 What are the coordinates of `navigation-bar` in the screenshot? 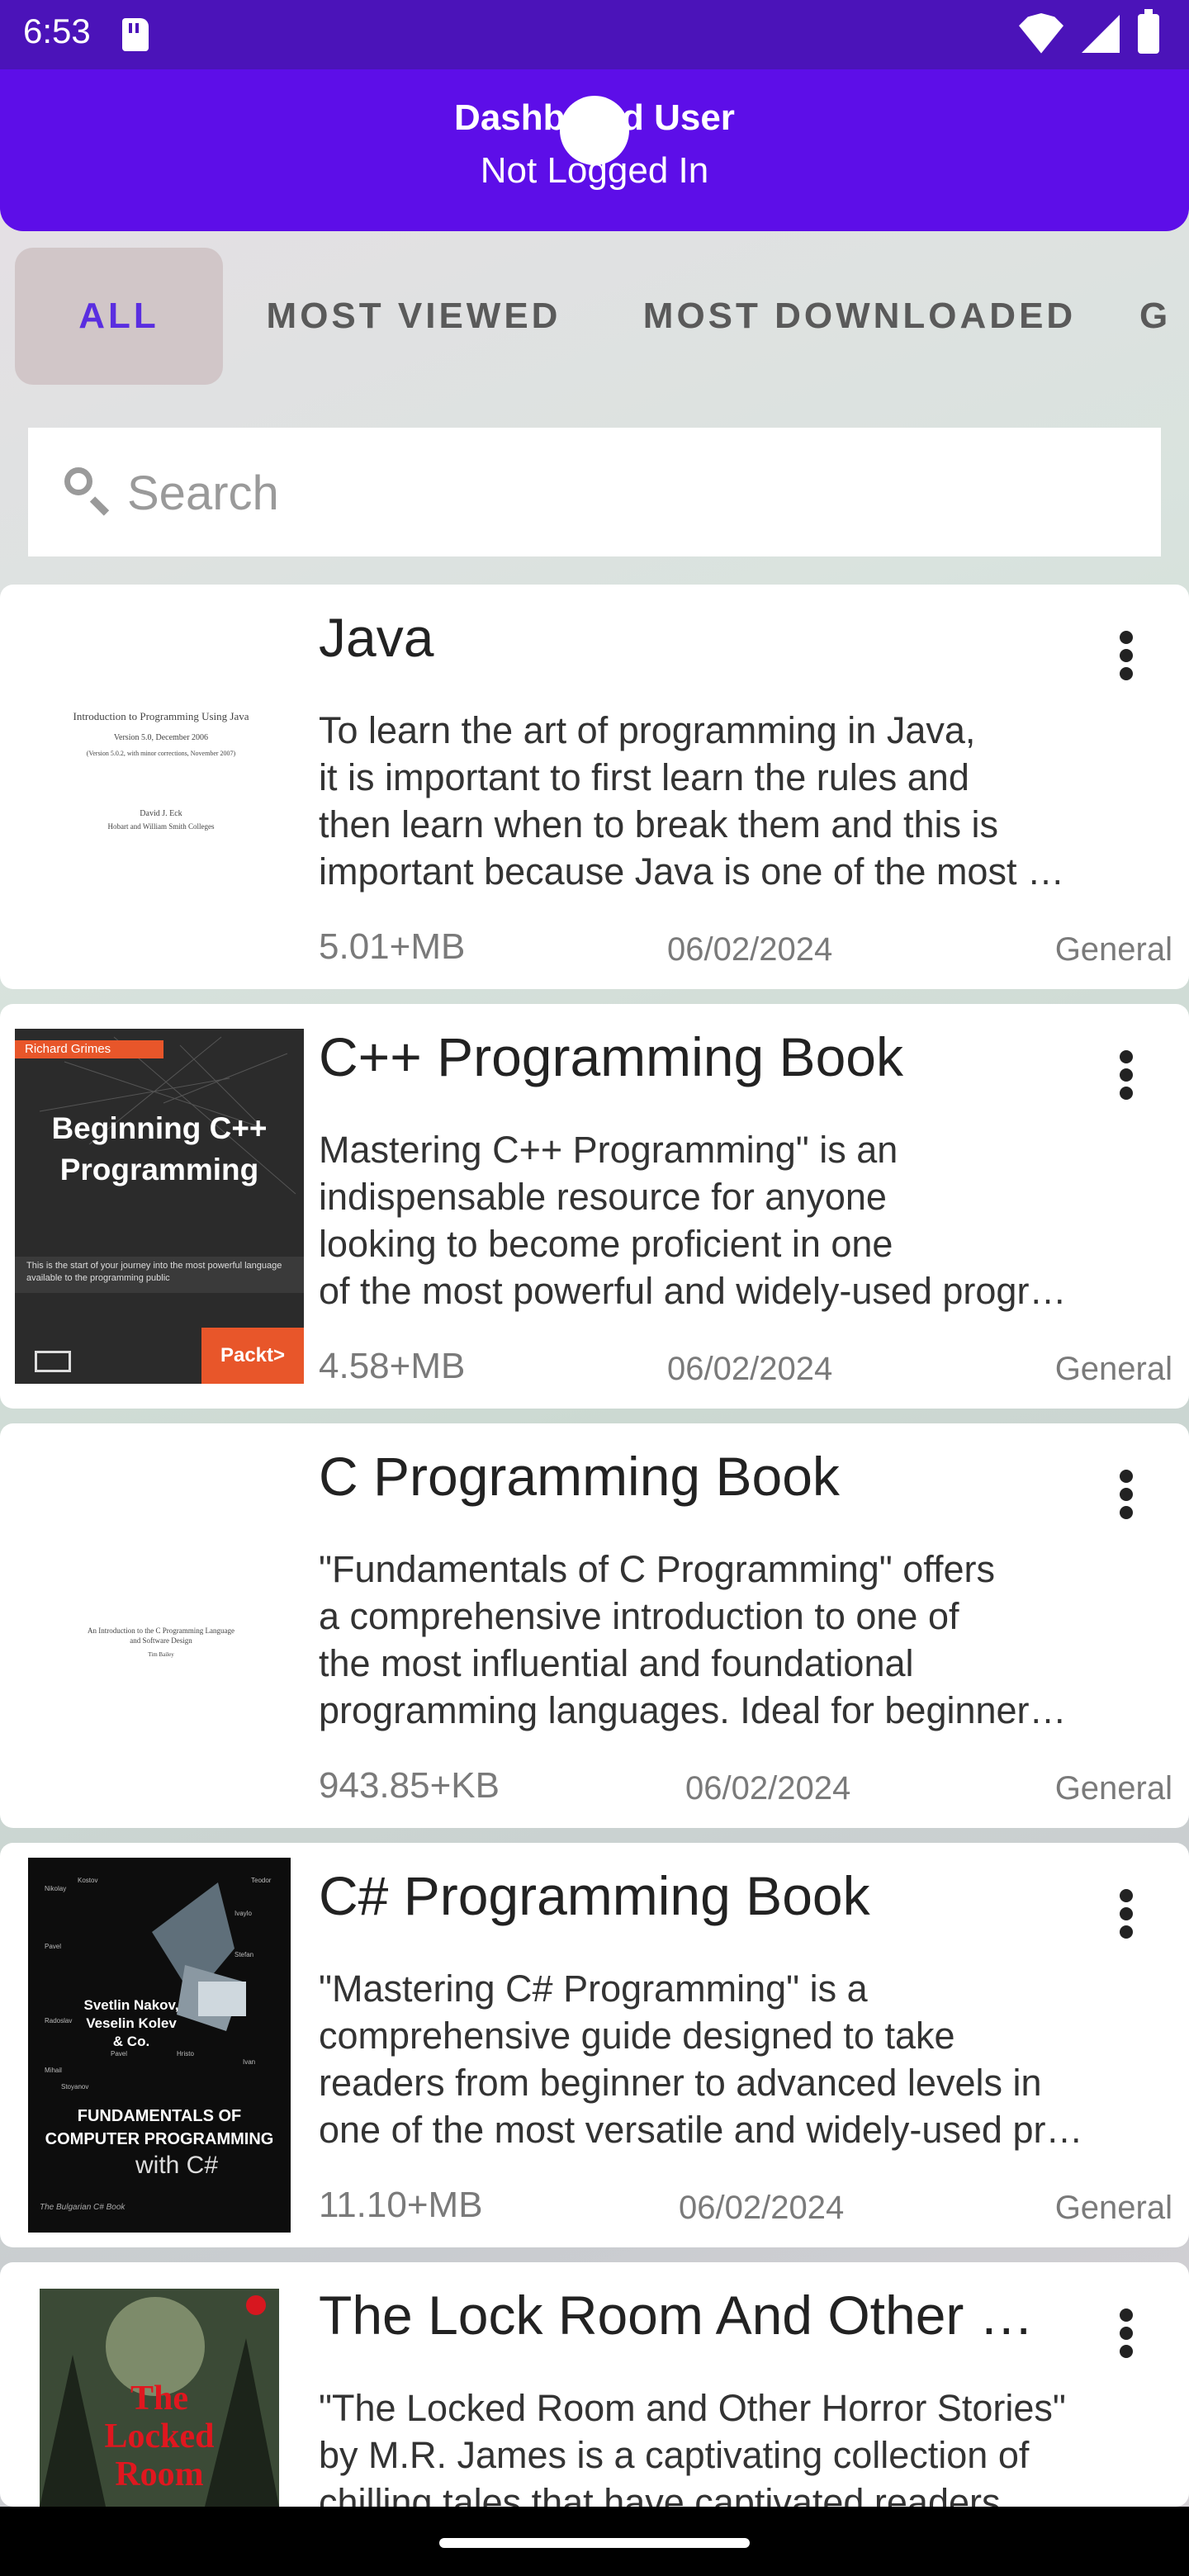 It's located at (594, 2541).